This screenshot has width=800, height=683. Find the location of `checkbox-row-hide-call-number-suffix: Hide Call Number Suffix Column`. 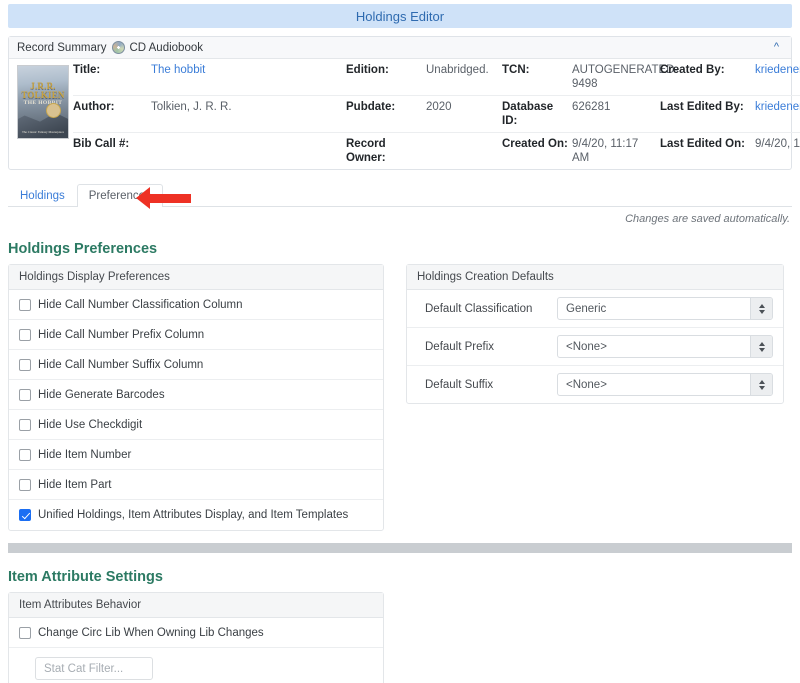

checkbox-row-hide-call-number-suffix: Hide Call Number Suffix Column is located at coordinates (196, 365).